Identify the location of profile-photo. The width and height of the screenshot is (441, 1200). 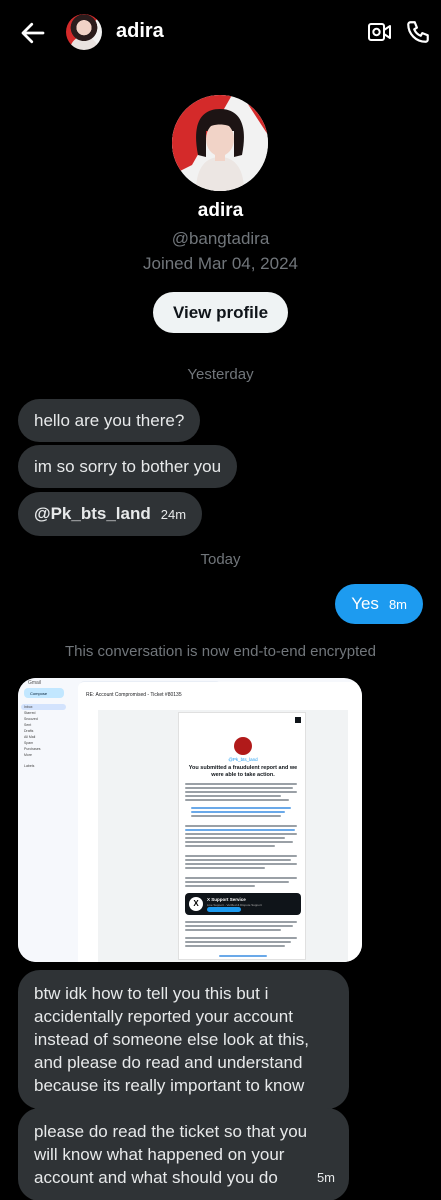
(220, 143).